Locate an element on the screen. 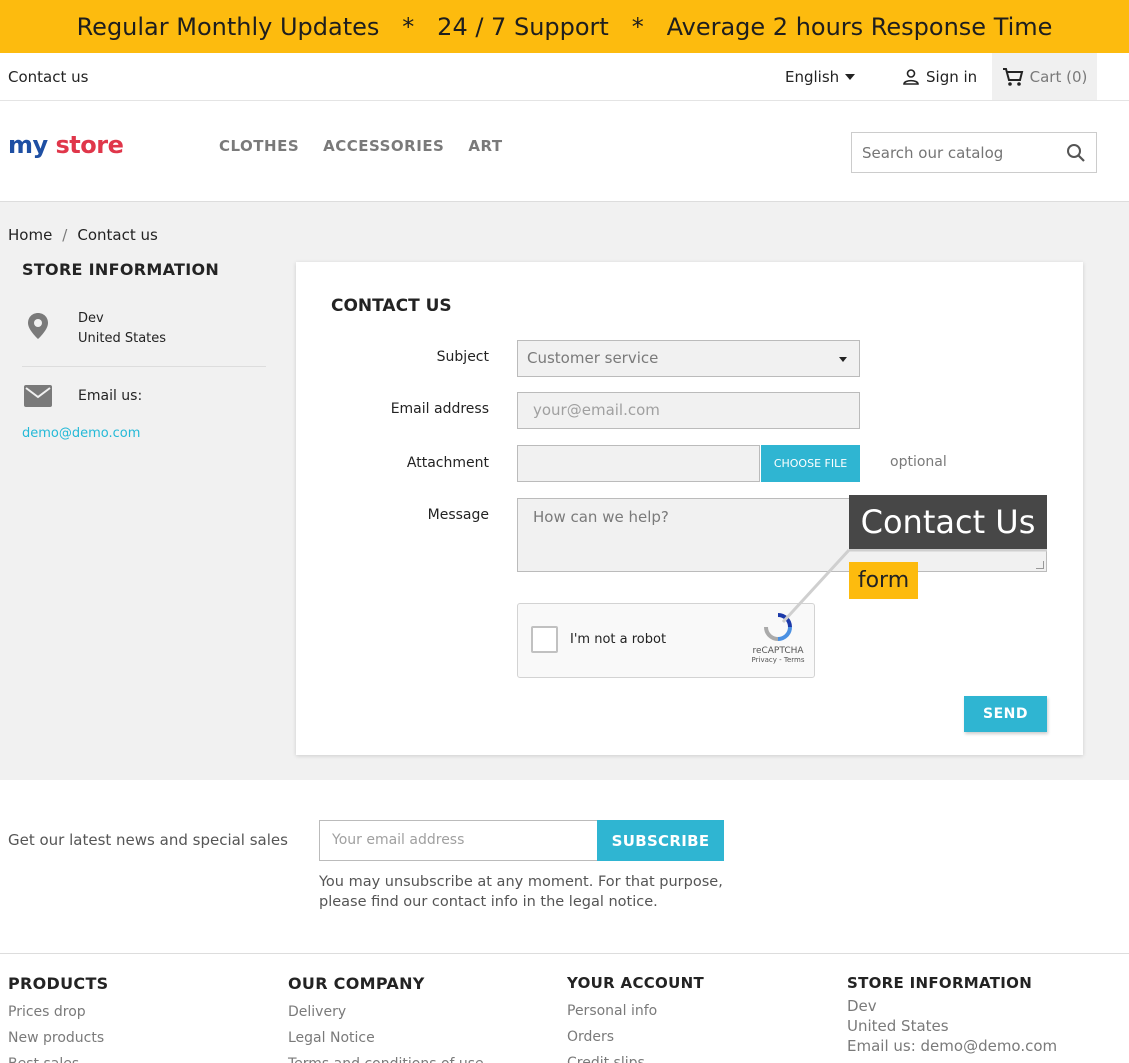  resize-handle-icon is located at coordinates (1040, 565).